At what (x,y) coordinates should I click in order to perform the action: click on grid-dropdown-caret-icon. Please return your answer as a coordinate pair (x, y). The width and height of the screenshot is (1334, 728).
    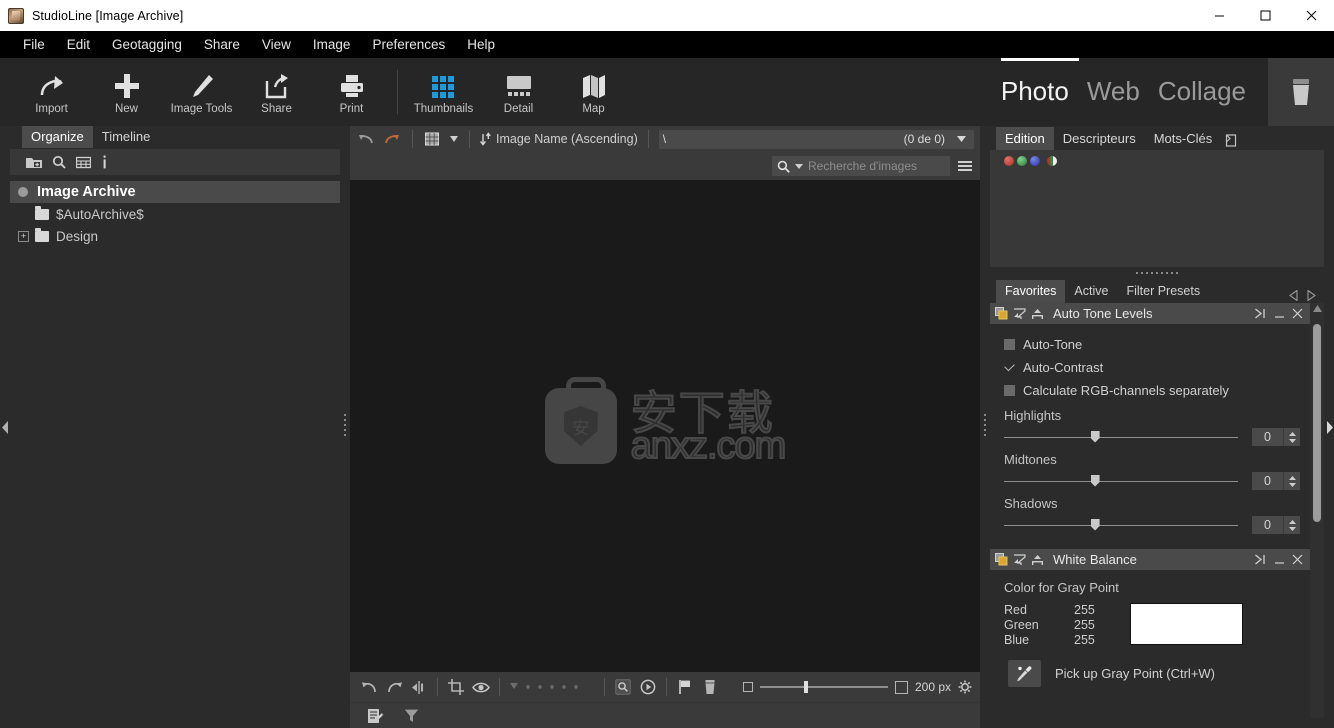
    Looking at the image, I should click on (454, 139).